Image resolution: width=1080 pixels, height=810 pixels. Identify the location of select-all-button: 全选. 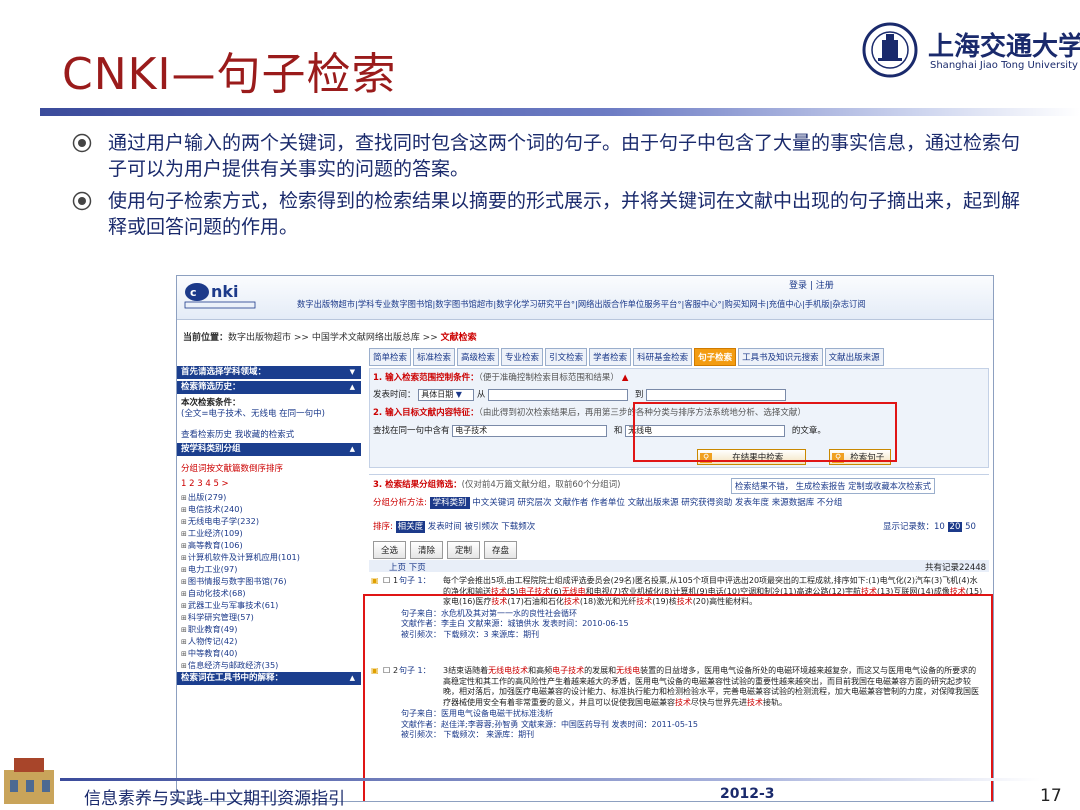
(390, 550).